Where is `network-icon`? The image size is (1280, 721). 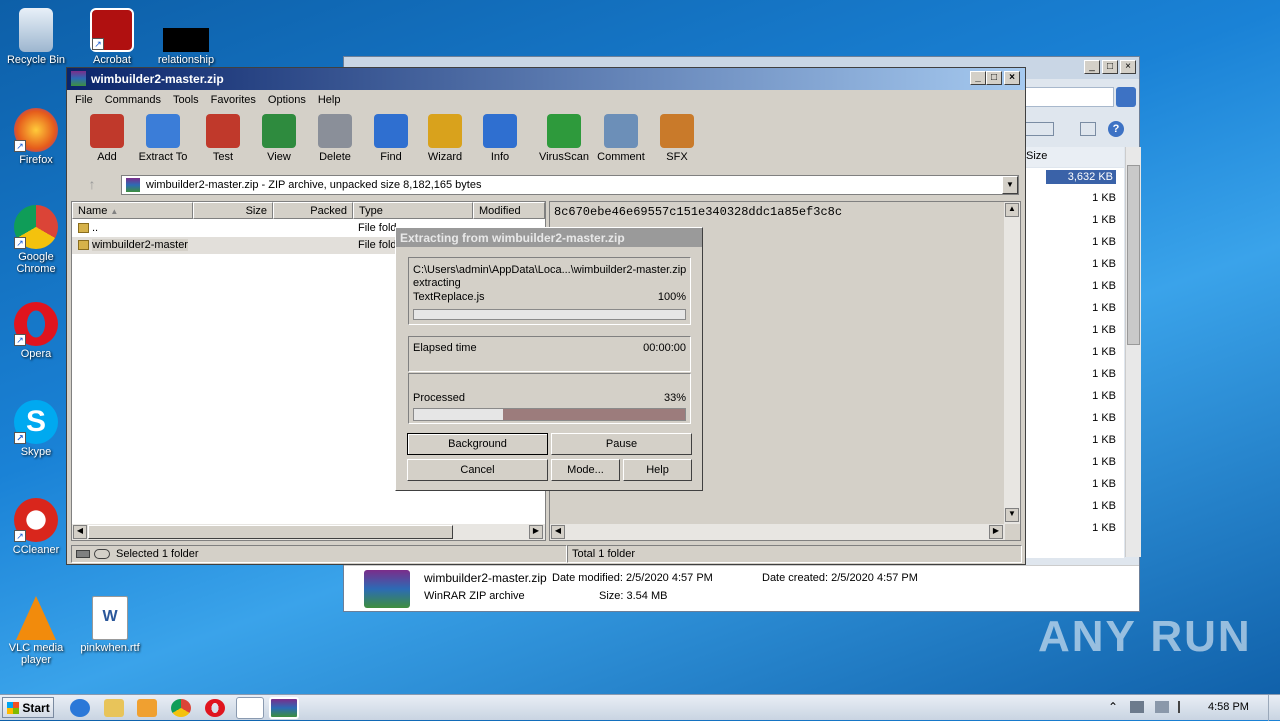 network-icon is located at coordinates (1137, 707).